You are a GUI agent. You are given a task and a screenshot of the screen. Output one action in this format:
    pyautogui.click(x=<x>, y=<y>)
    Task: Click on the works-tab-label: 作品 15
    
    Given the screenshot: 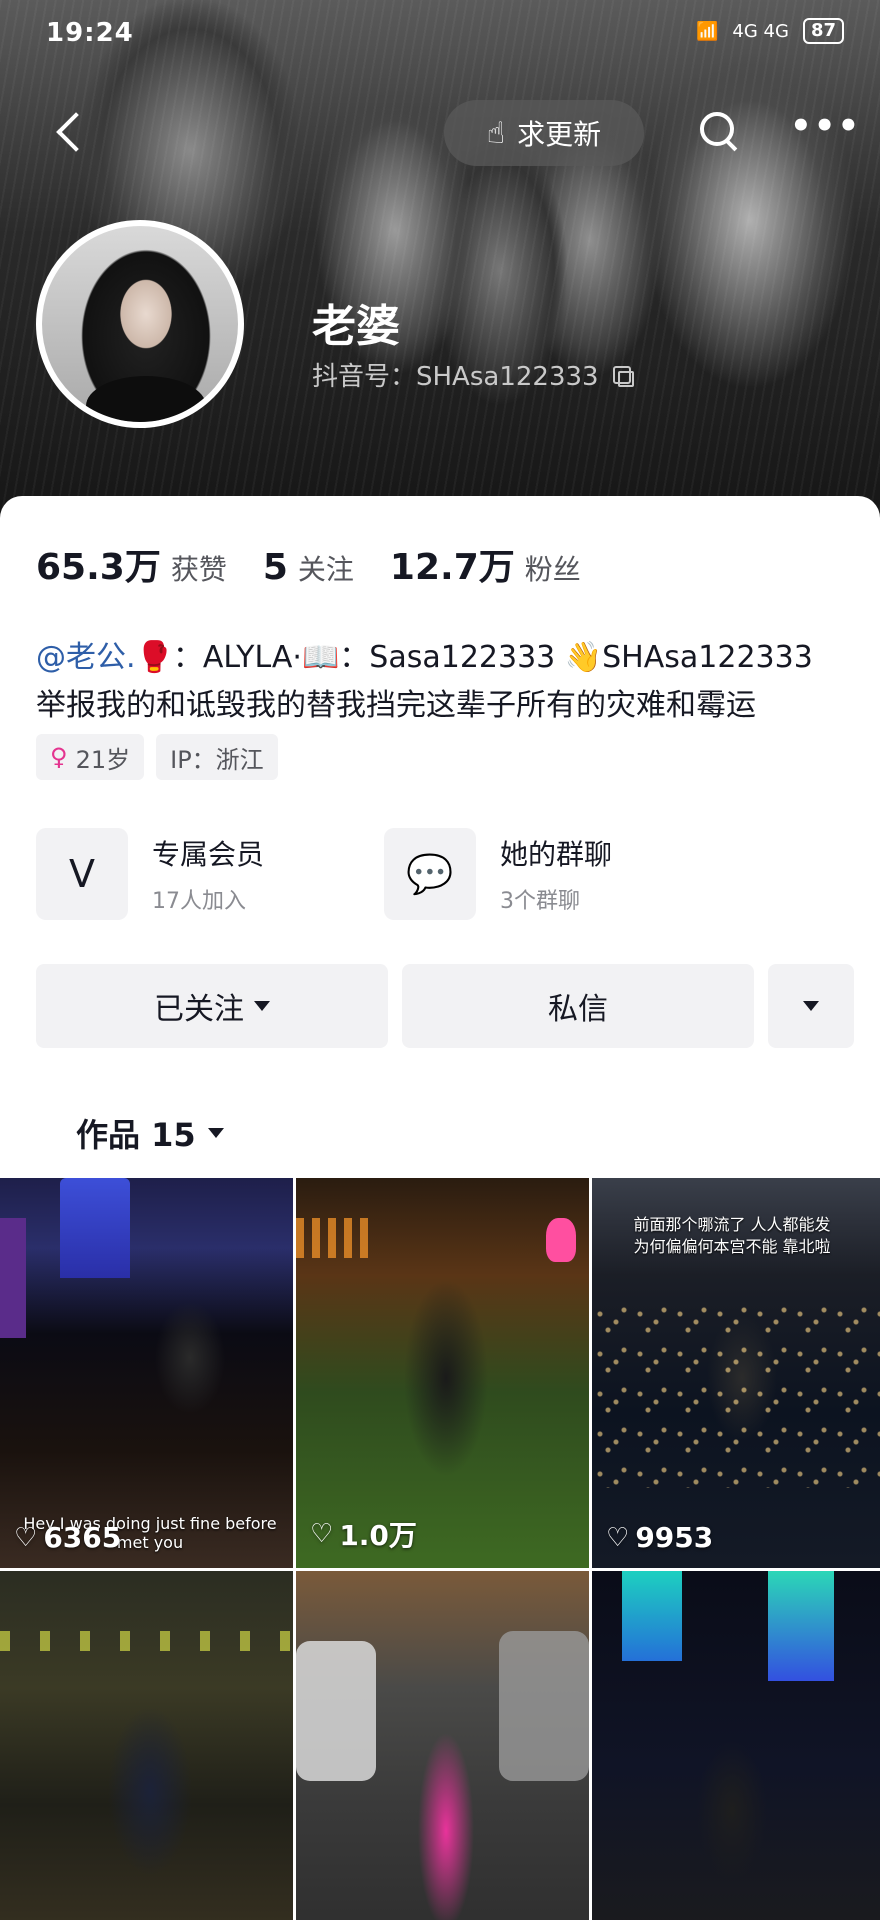 What is the action you would take?
    pyautogui.click(x=136, y=1135)
    